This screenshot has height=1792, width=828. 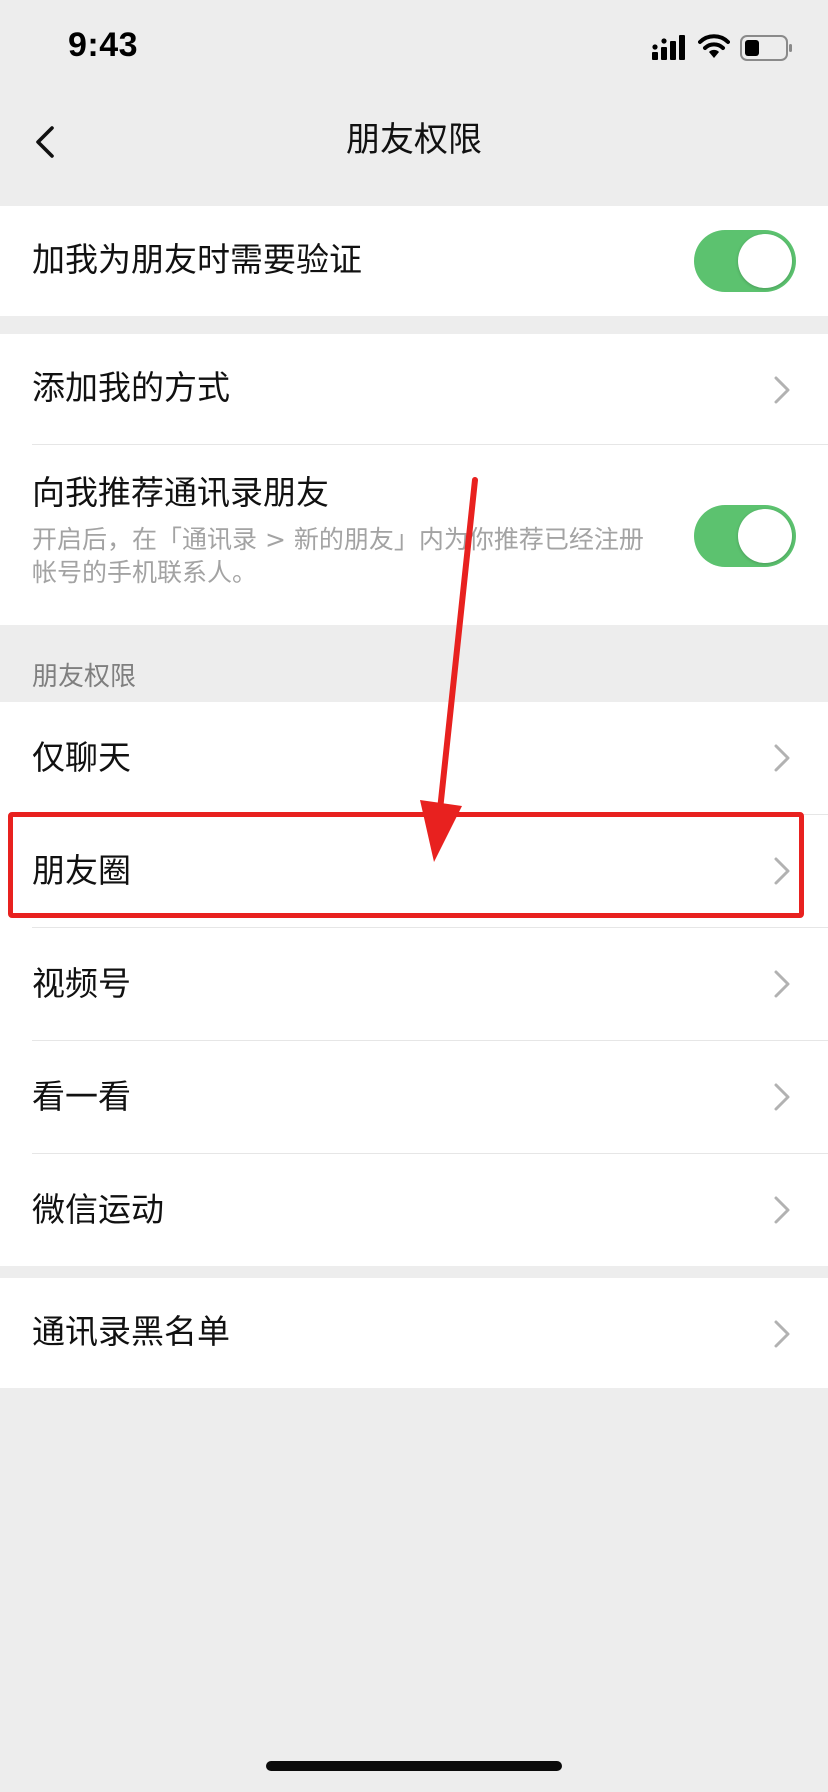 I want to click on blacklist-group: 通讯录黑名单, so click(x=414, y=1333).